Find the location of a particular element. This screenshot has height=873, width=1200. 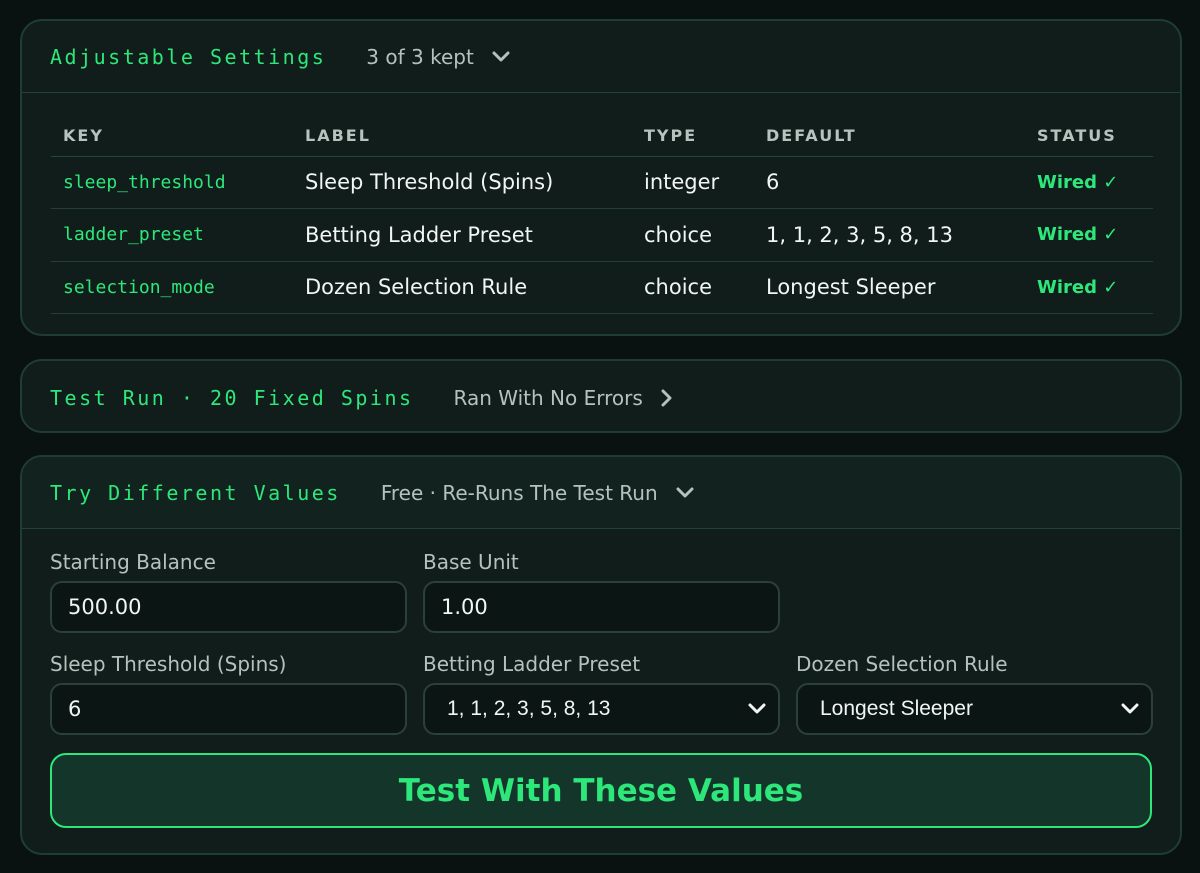

setting-default: 1, 1, 2, 3, 5, 8, 13 is located at coordinates (889, 235).